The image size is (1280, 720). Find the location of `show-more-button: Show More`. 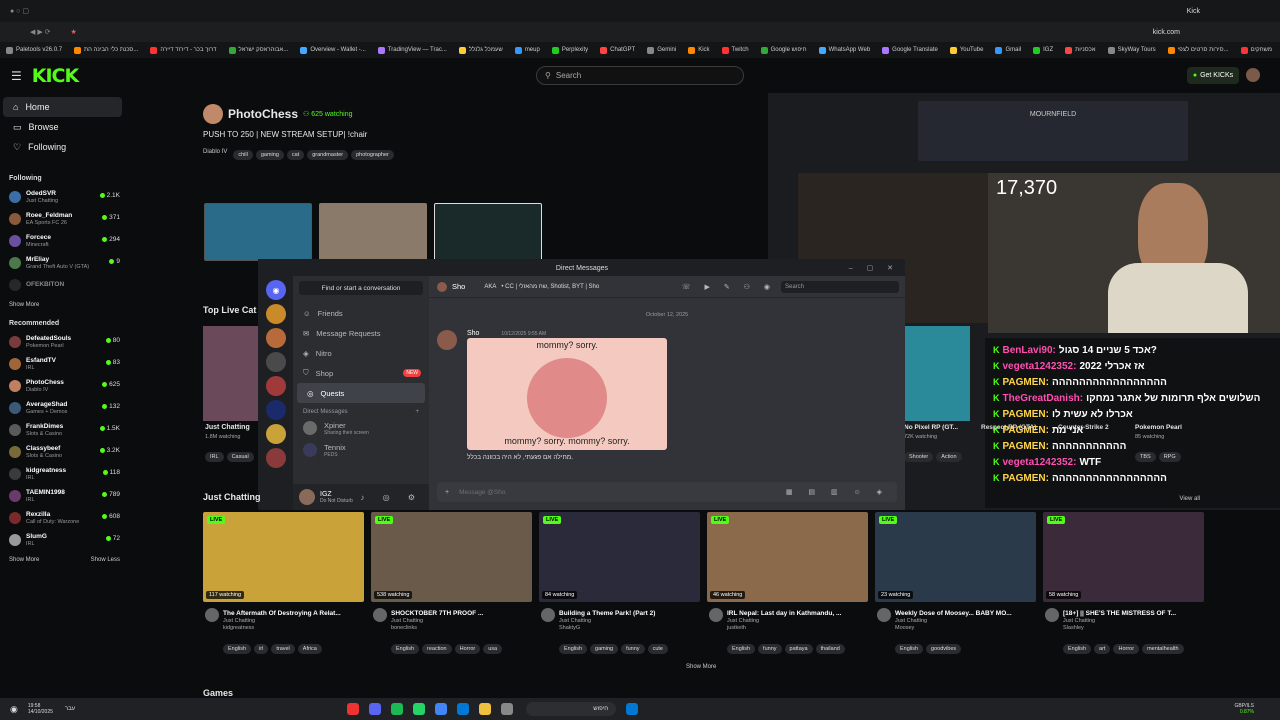

show-more-button: Show More is located at coordinates (24, 560).